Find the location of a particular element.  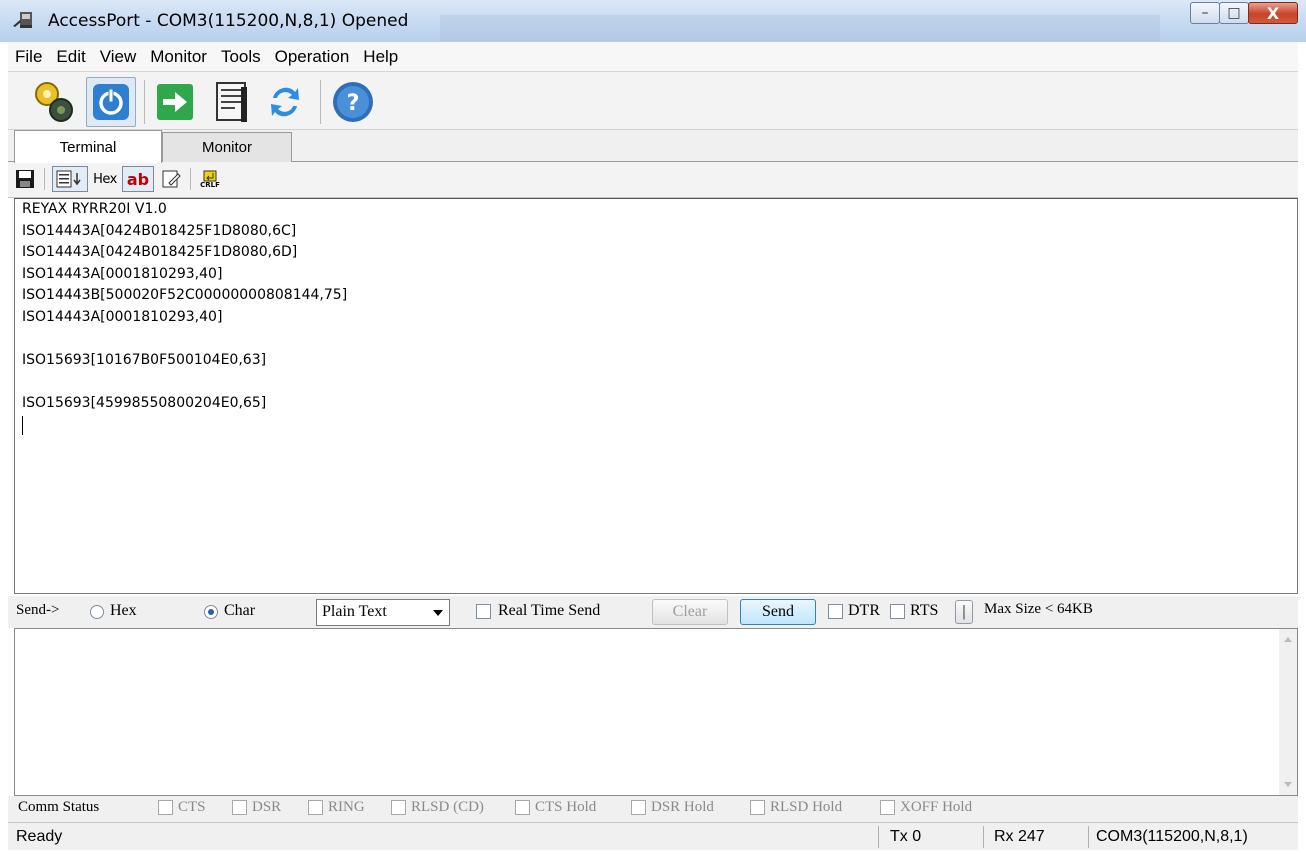

comm-status-label: Comm Status is located at coordinates (59, 807).